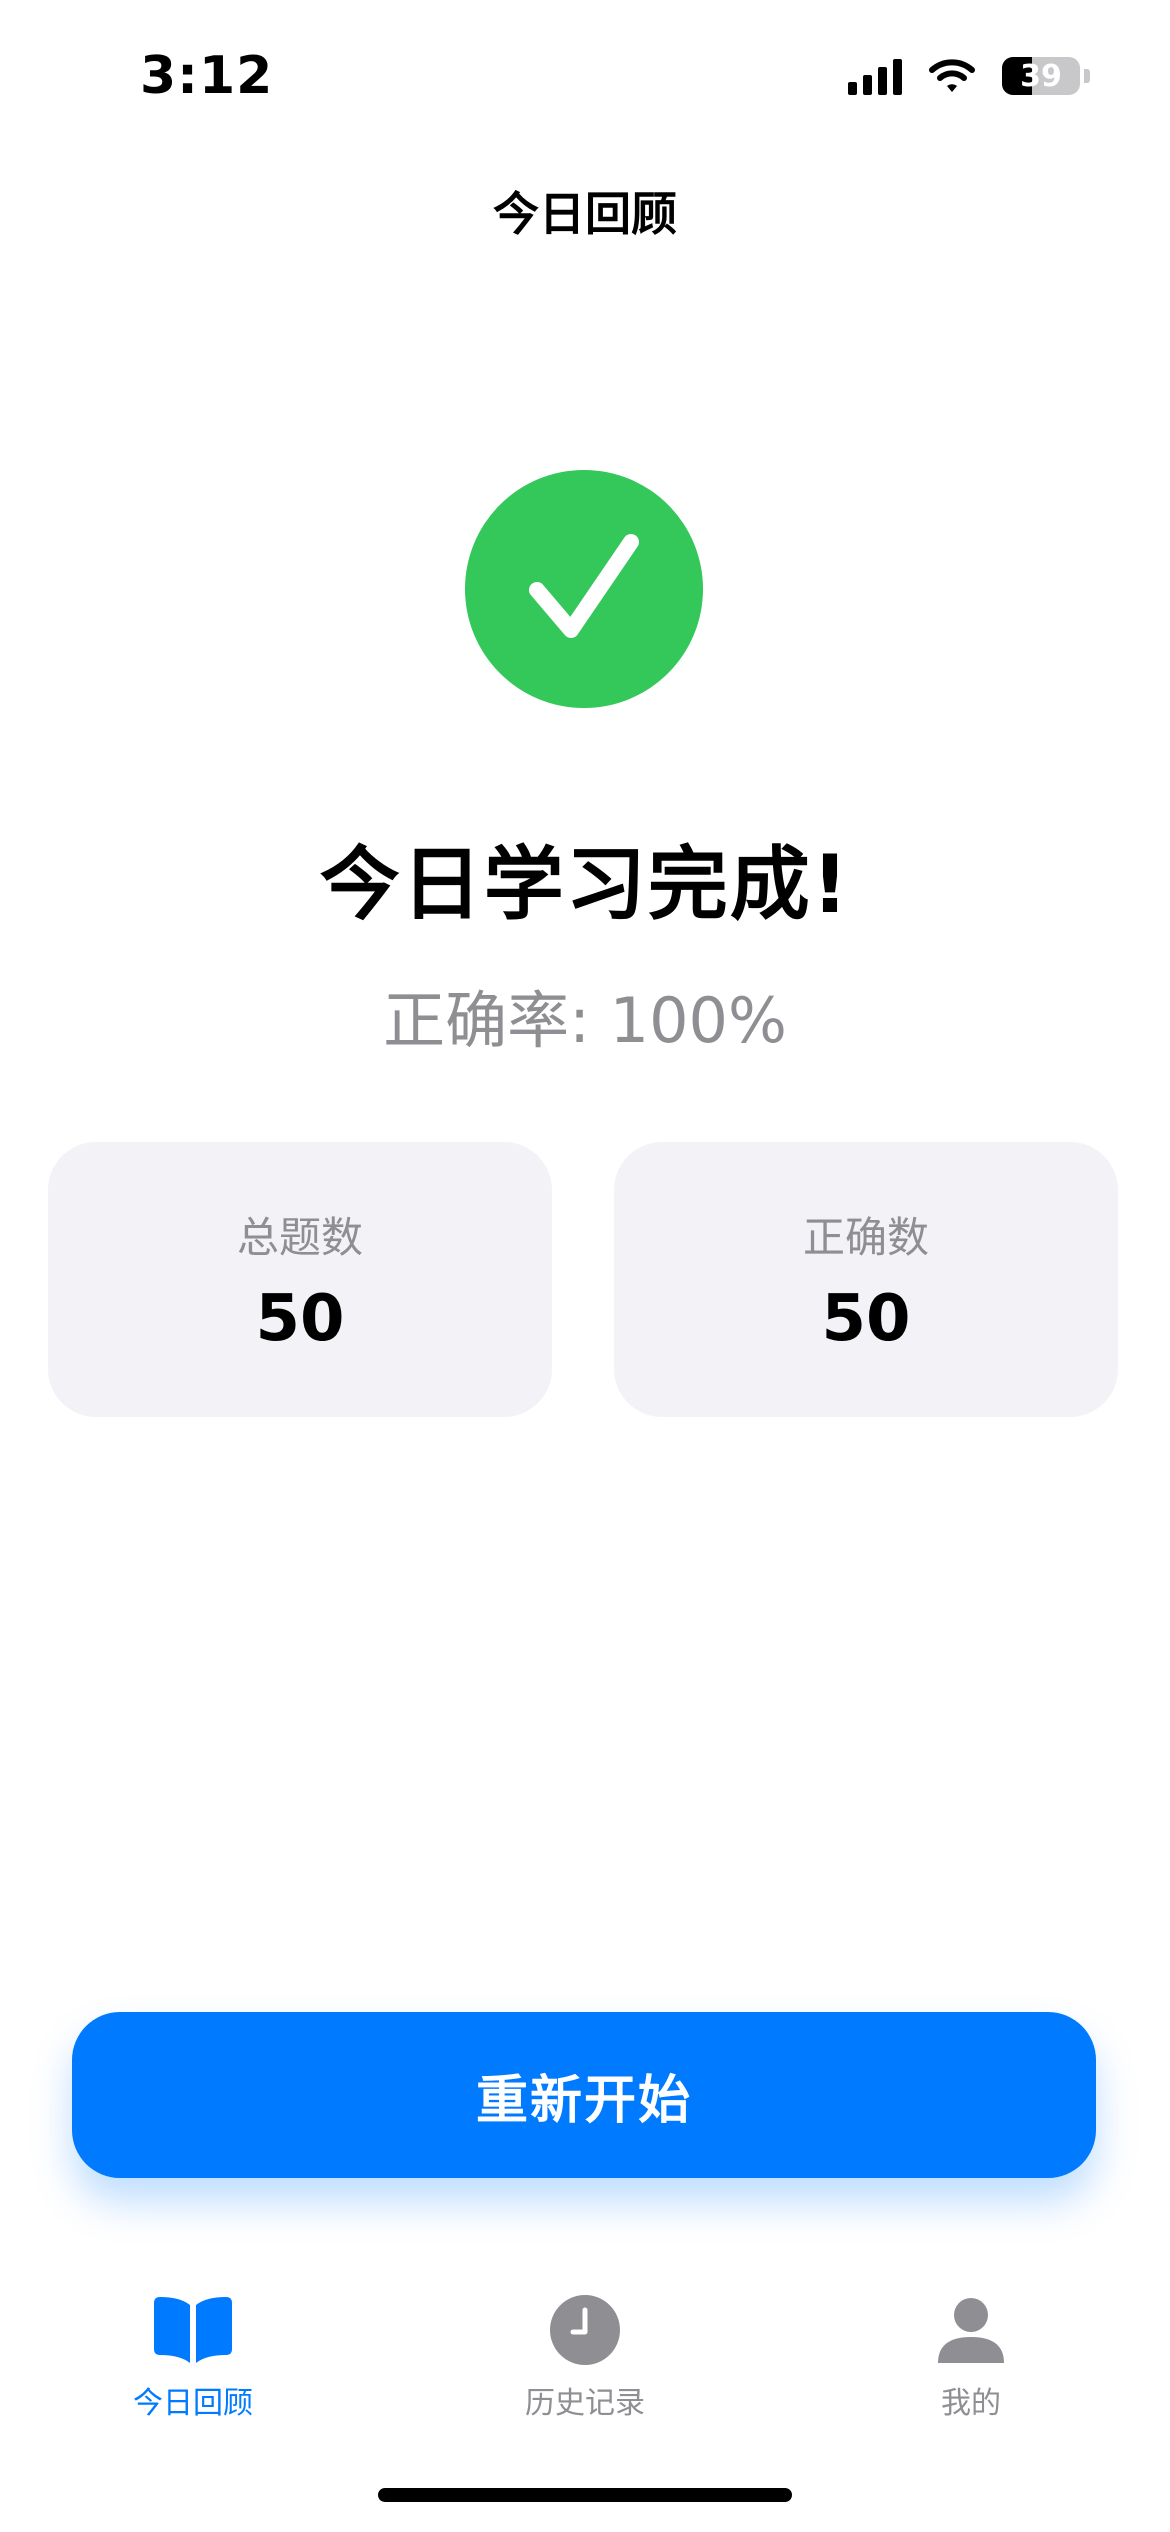  Describe the element at coordinates (193, 2330) in the screenshot. I see `book-icon` at that location.